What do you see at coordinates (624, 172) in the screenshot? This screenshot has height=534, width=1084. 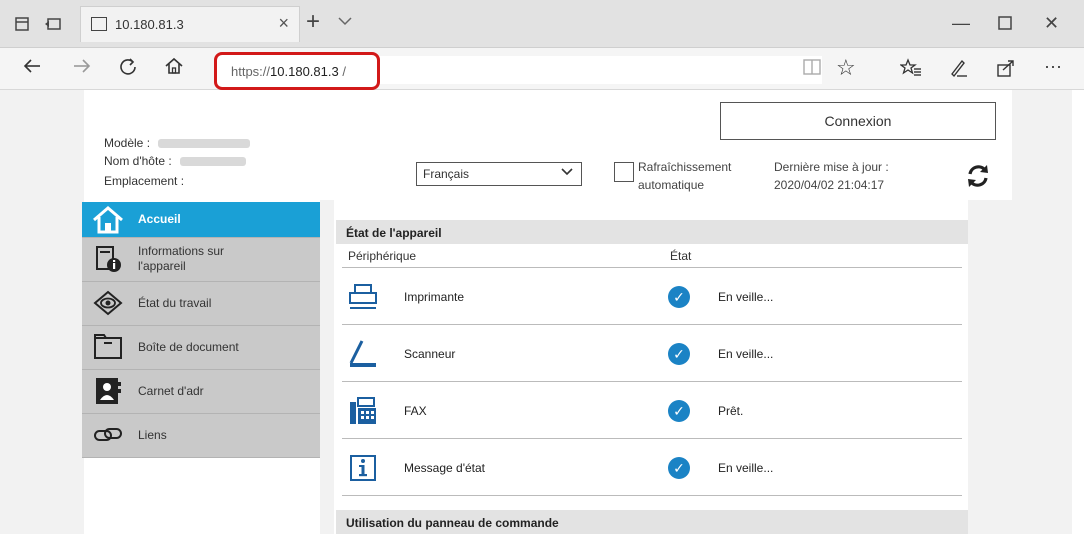 I see `auto-refresh-checkbox` at bounding box center [624, 172].